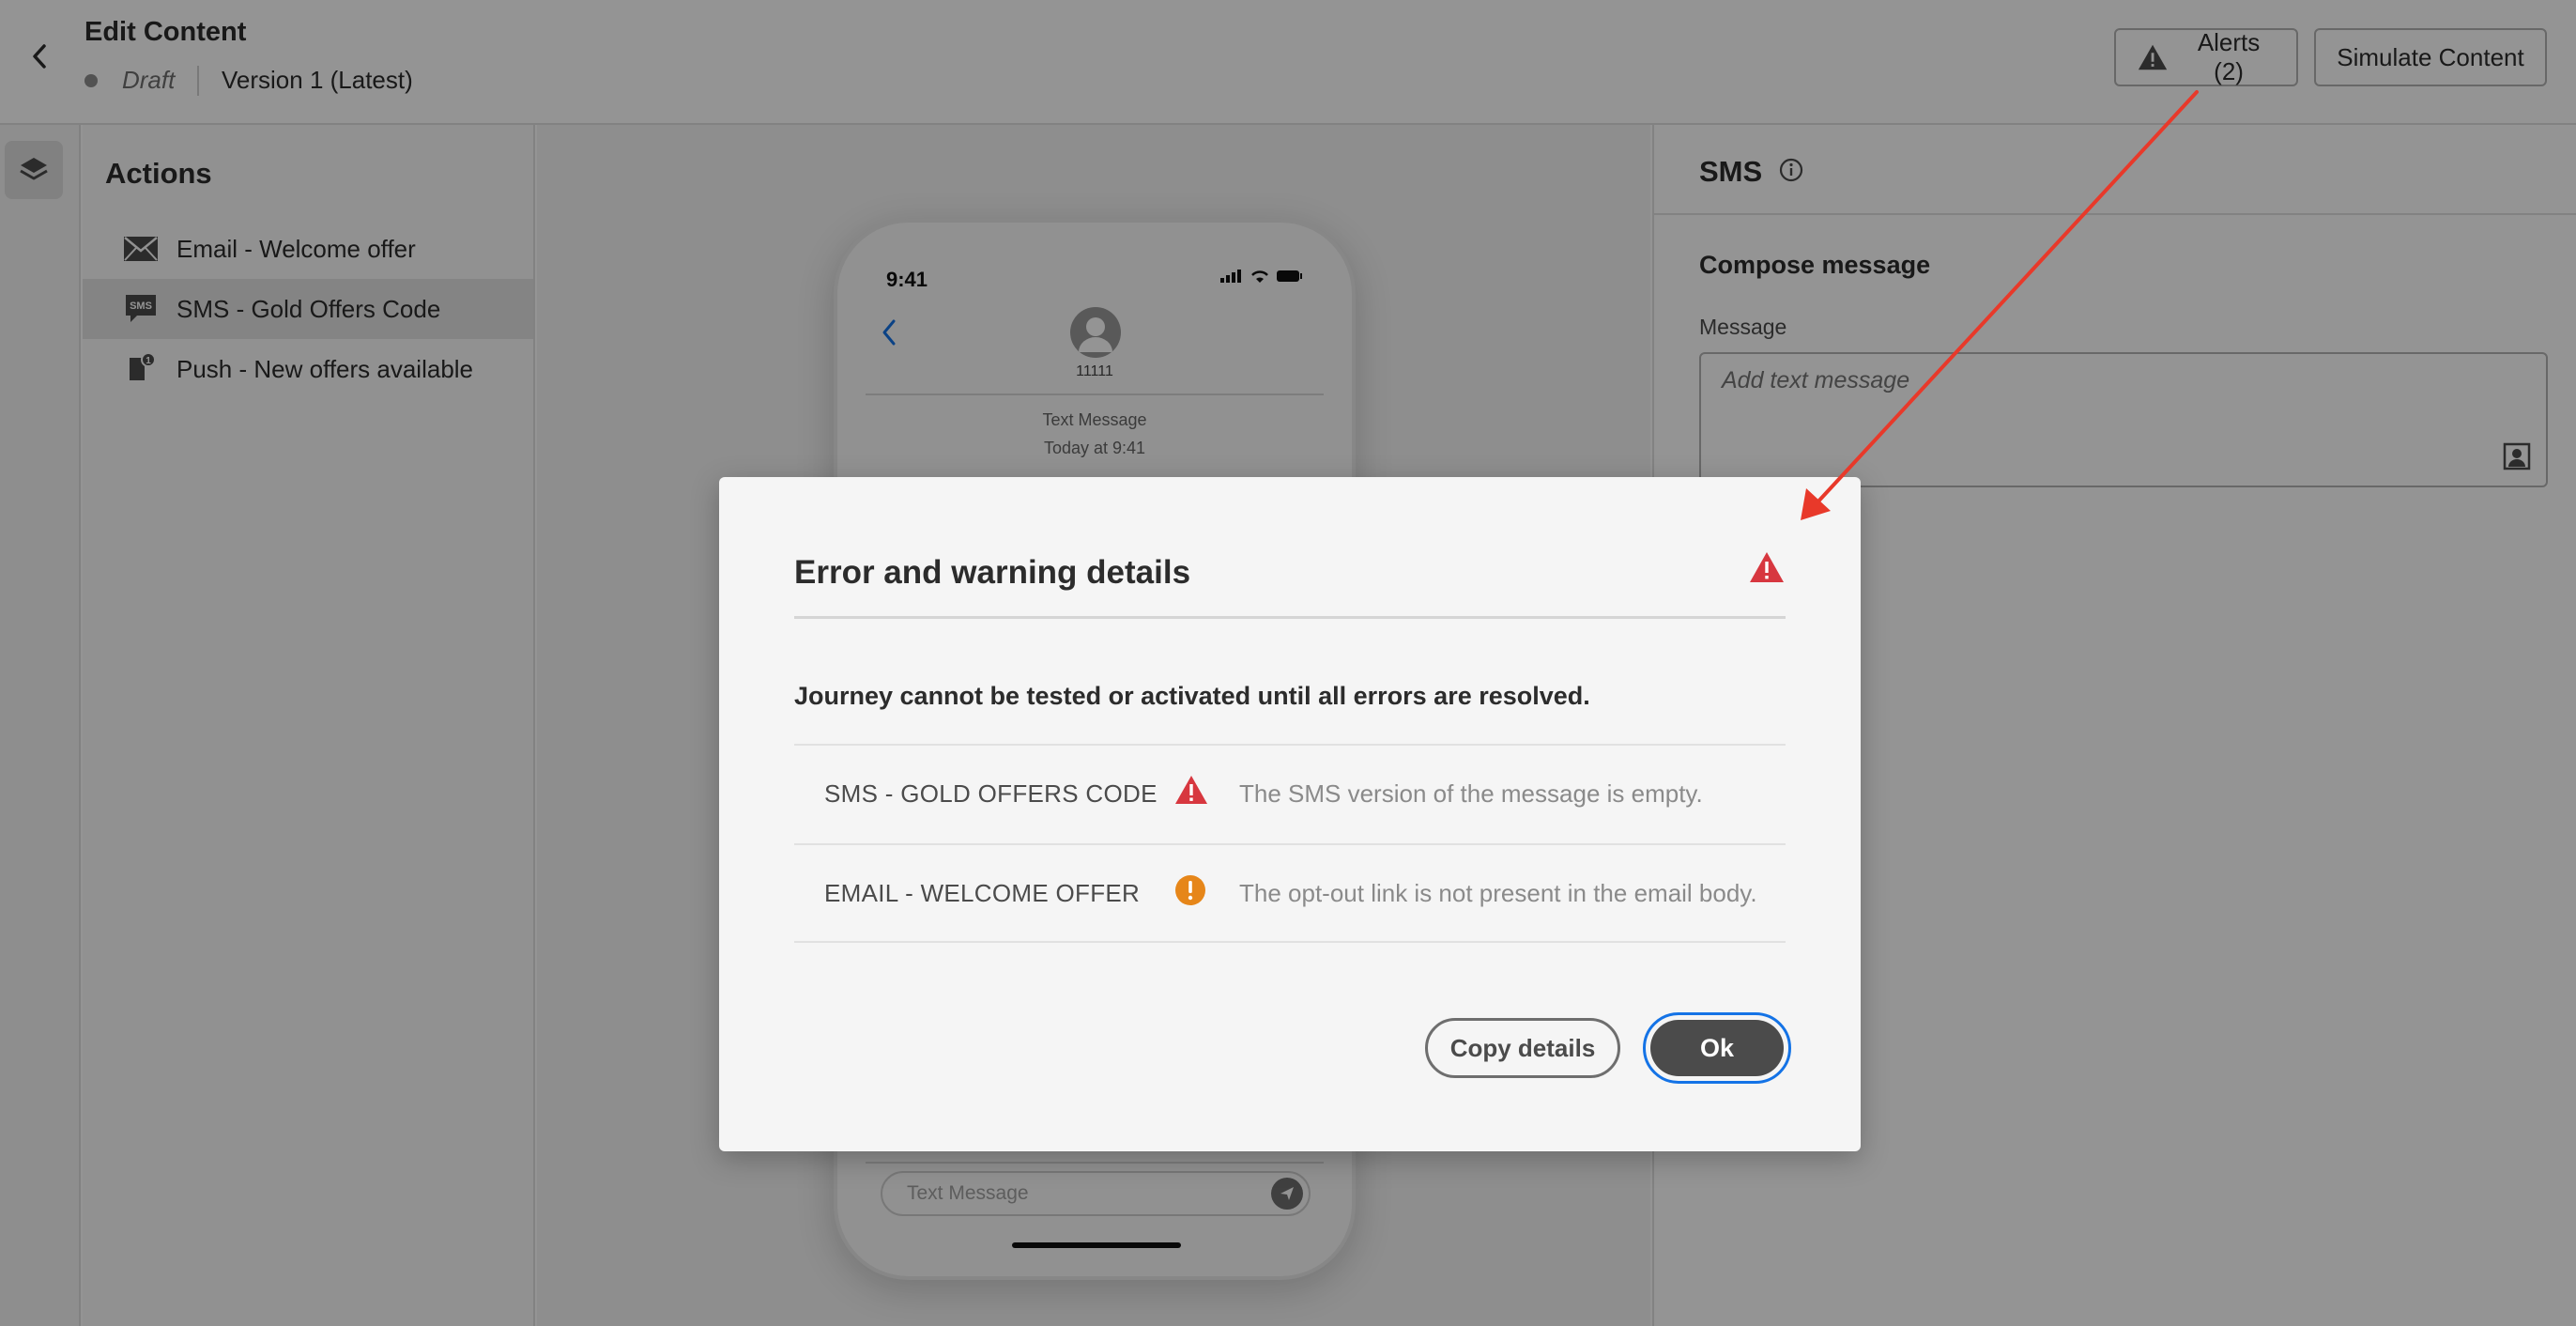  What do you see at coordinates (1717, 1048) in the screenshot?
I see `ok-button: Ok` at bounding box center [1717, 1048].